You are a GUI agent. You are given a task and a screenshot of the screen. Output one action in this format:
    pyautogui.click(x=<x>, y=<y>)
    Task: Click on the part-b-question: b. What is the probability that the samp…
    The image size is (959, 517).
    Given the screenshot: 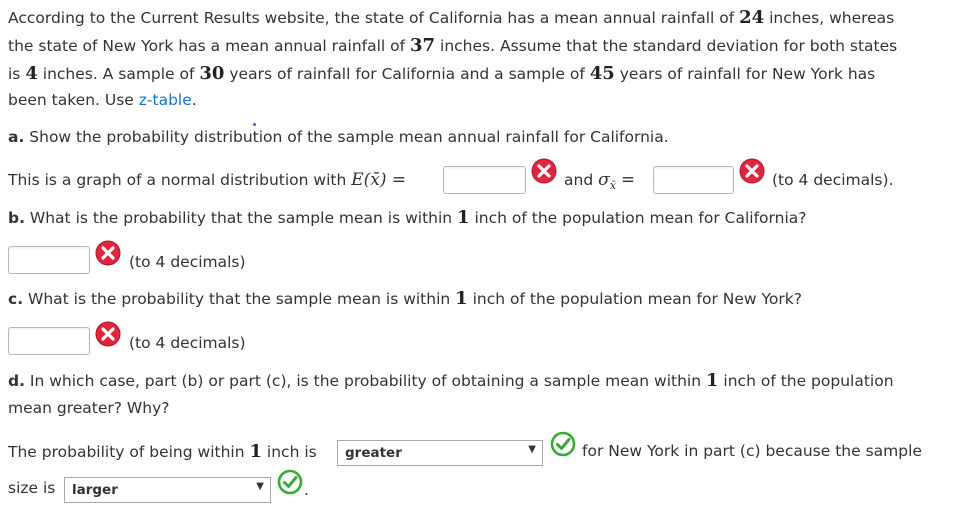 What is the action you would take?
    pyautogui.click(x=407, y=217)
    